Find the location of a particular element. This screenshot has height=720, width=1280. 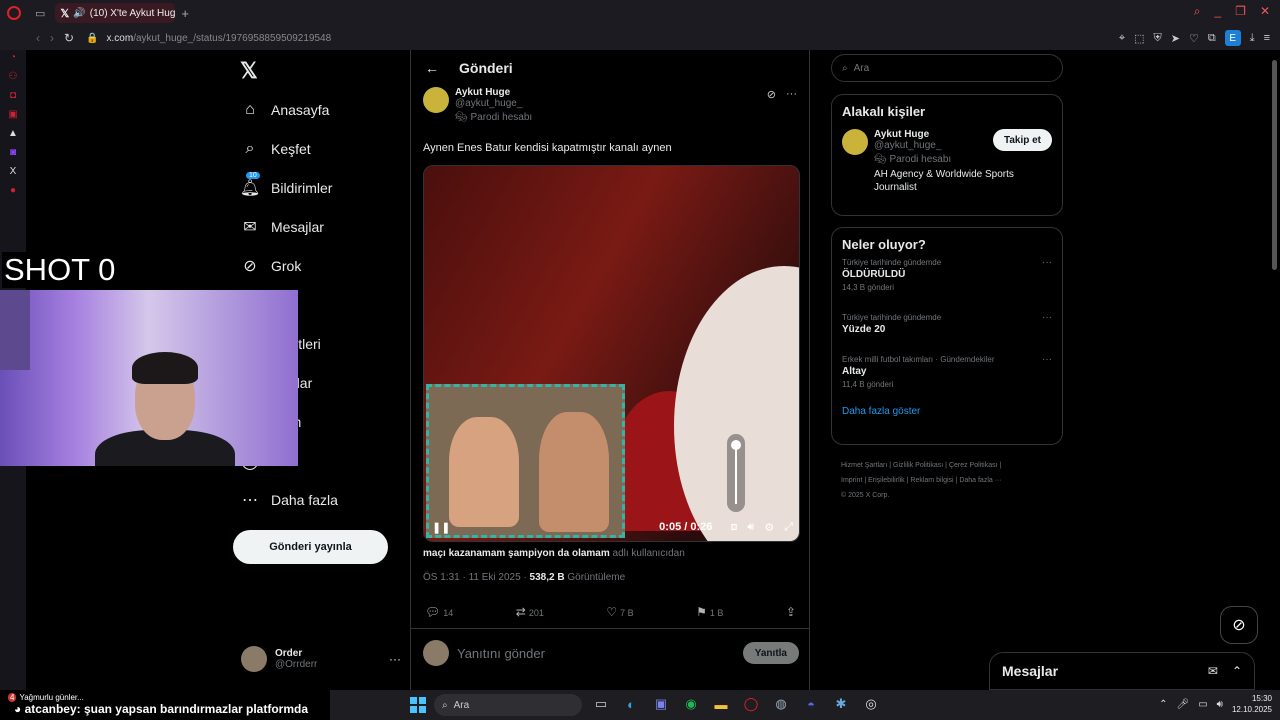

footer-link: Hizmet Şartları is located at coordinates (864, 465).